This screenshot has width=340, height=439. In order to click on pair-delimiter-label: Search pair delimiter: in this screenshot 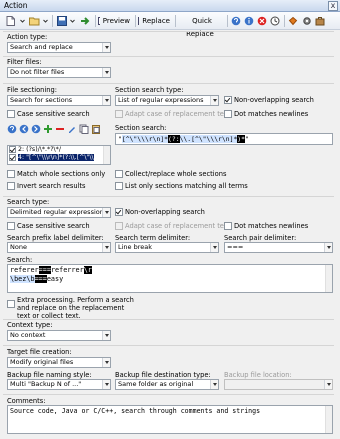, I will do `click(260, 238)`.